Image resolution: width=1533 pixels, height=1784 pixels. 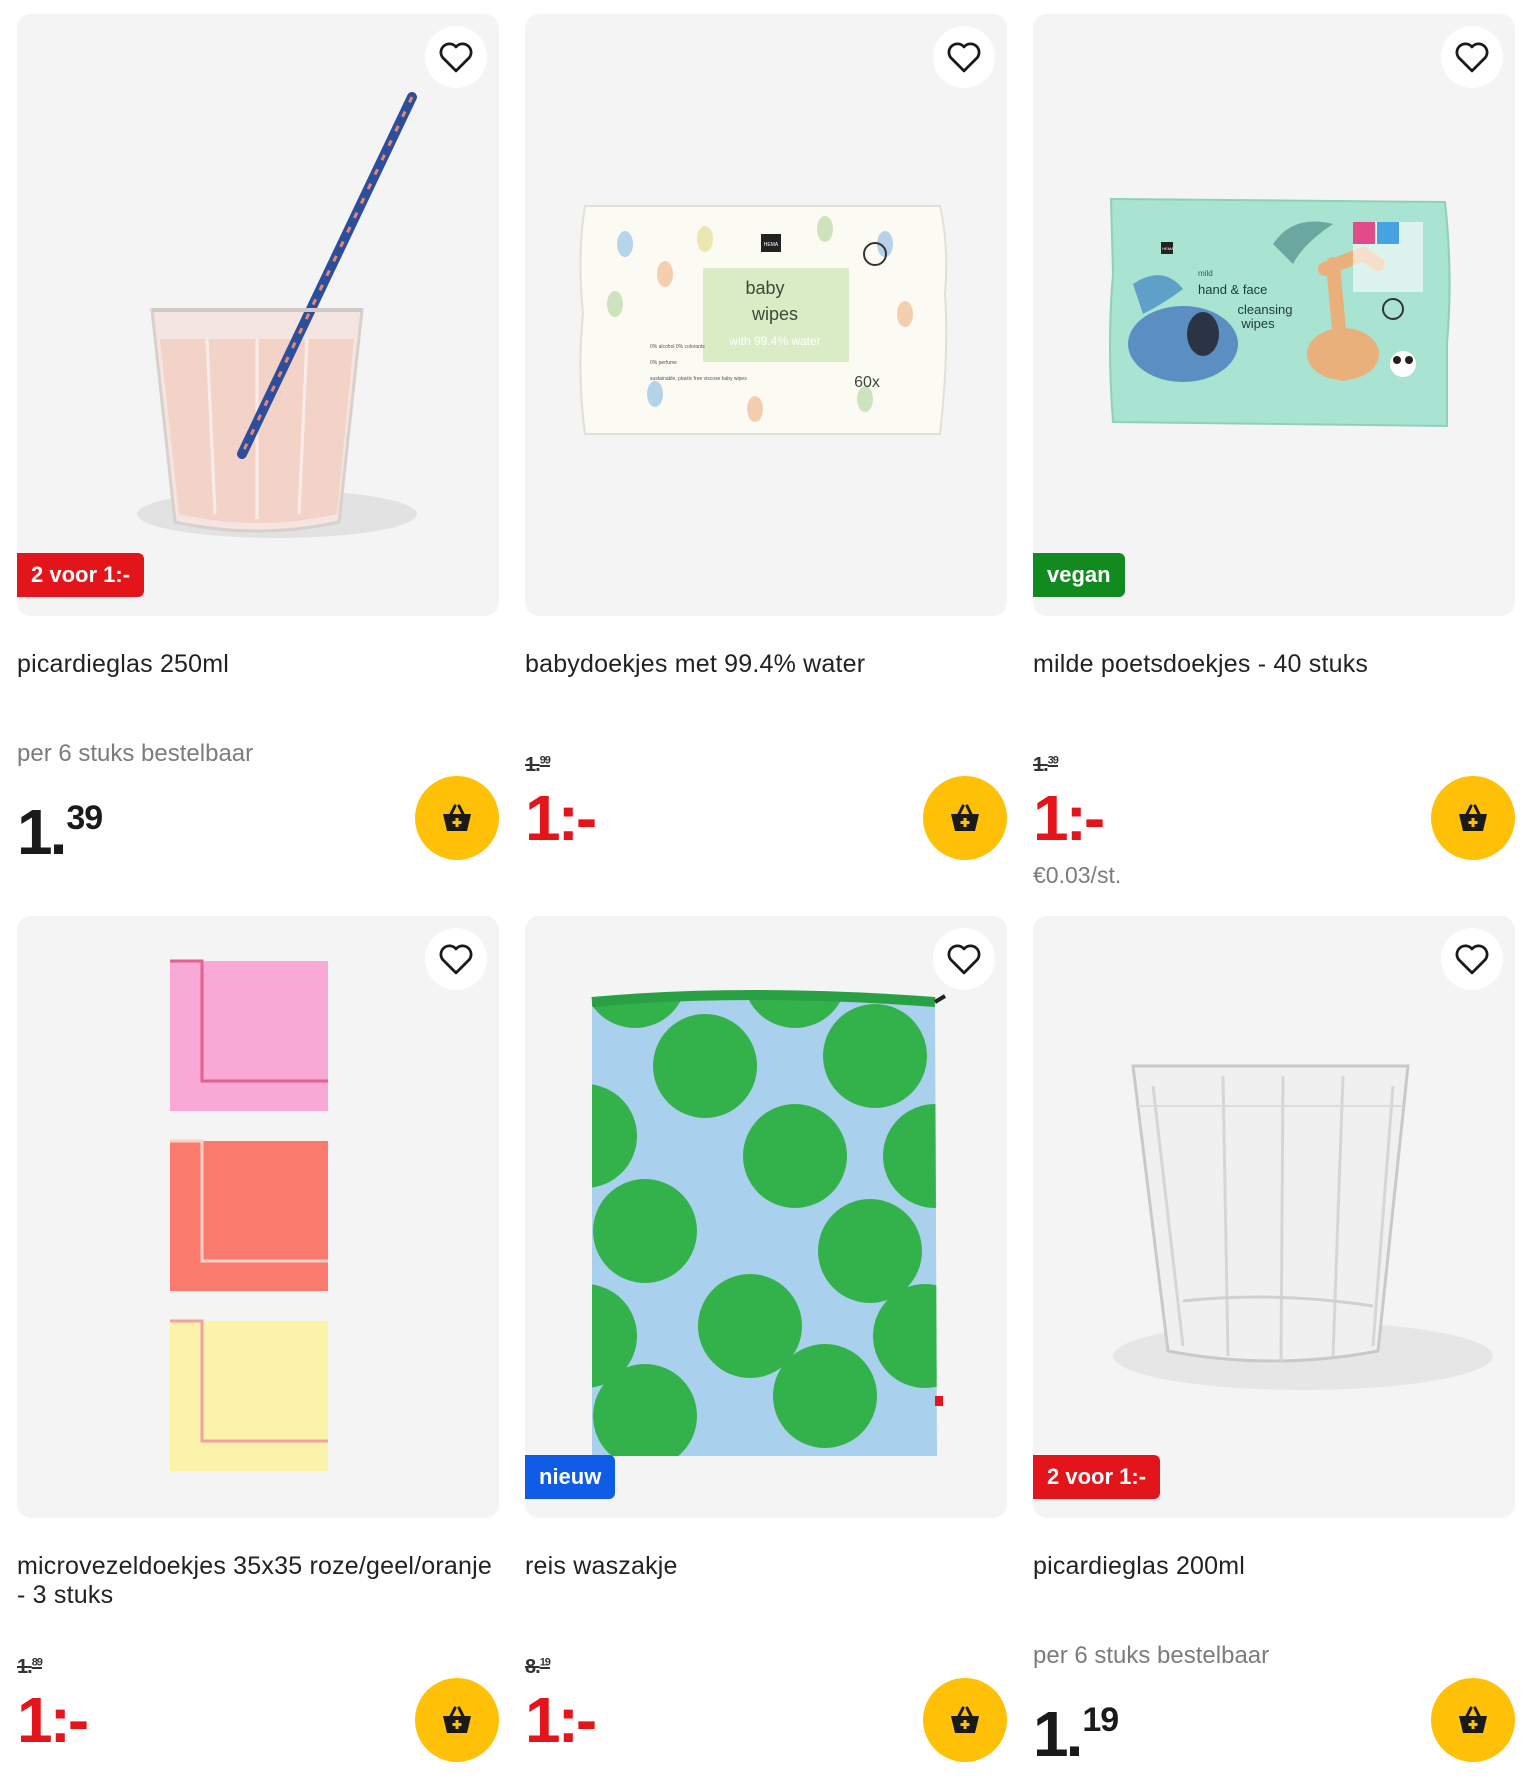 I want to click on microfiber-cloths-image, so click(x=249, y=1215).